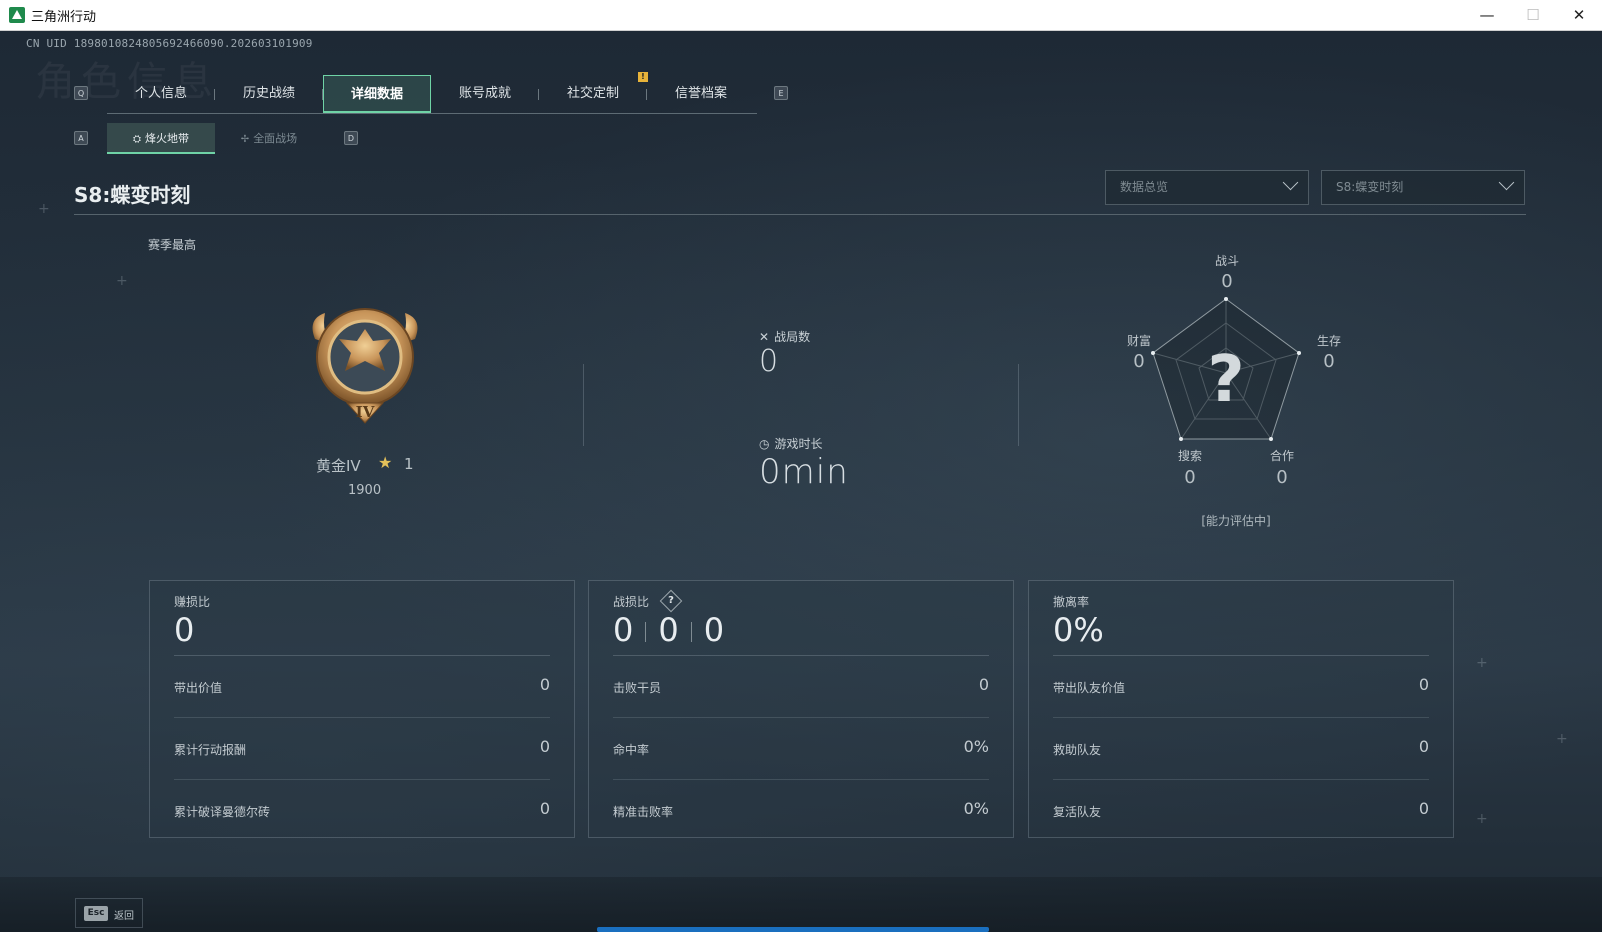  Describe the element at coordinates (362, 808) in the screenshot. I see `list-item: 累计破译曼德尔砖 0` at that location.